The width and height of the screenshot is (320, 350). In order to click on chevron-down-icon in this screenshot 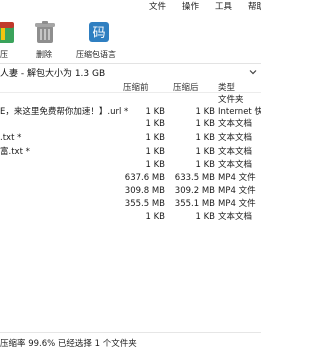, I will do `click(253, 72)`.